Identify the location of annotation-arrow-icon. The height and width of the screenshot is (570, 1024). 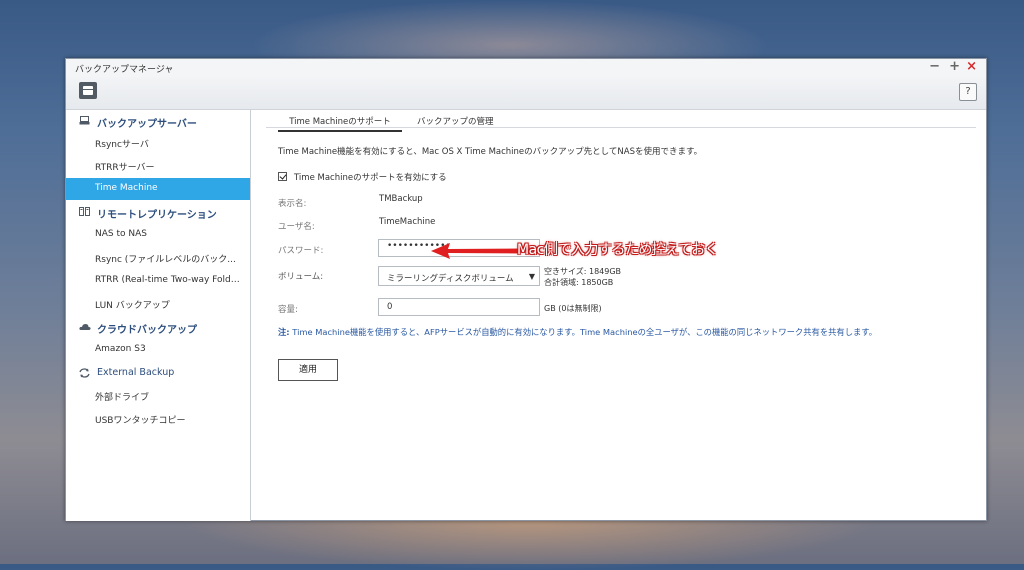
(475, 251).